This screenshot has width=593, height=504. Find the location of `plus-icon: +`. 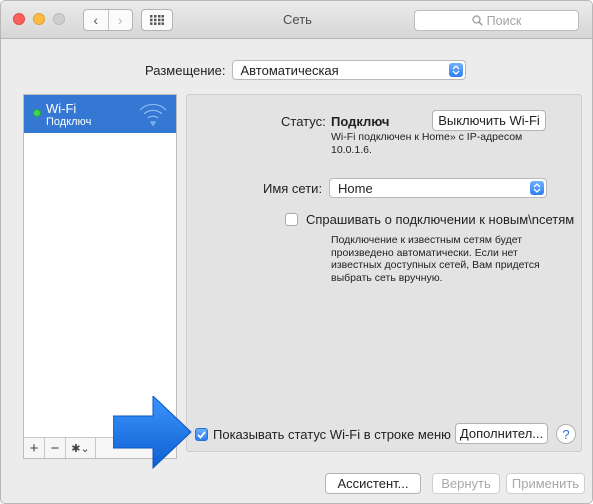

plus-icon: + is located at coordinates (34, 448).